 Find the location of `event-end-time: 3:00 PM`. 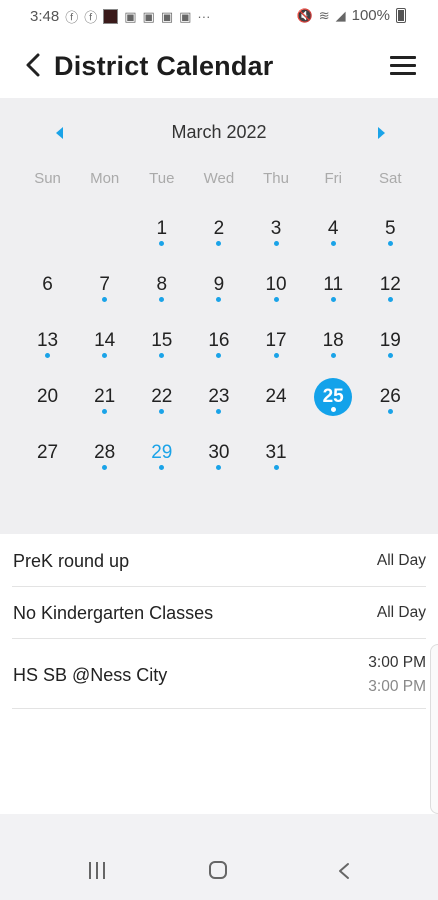

event-end-time: 3:00 PM is located at coordinates (397, 686).